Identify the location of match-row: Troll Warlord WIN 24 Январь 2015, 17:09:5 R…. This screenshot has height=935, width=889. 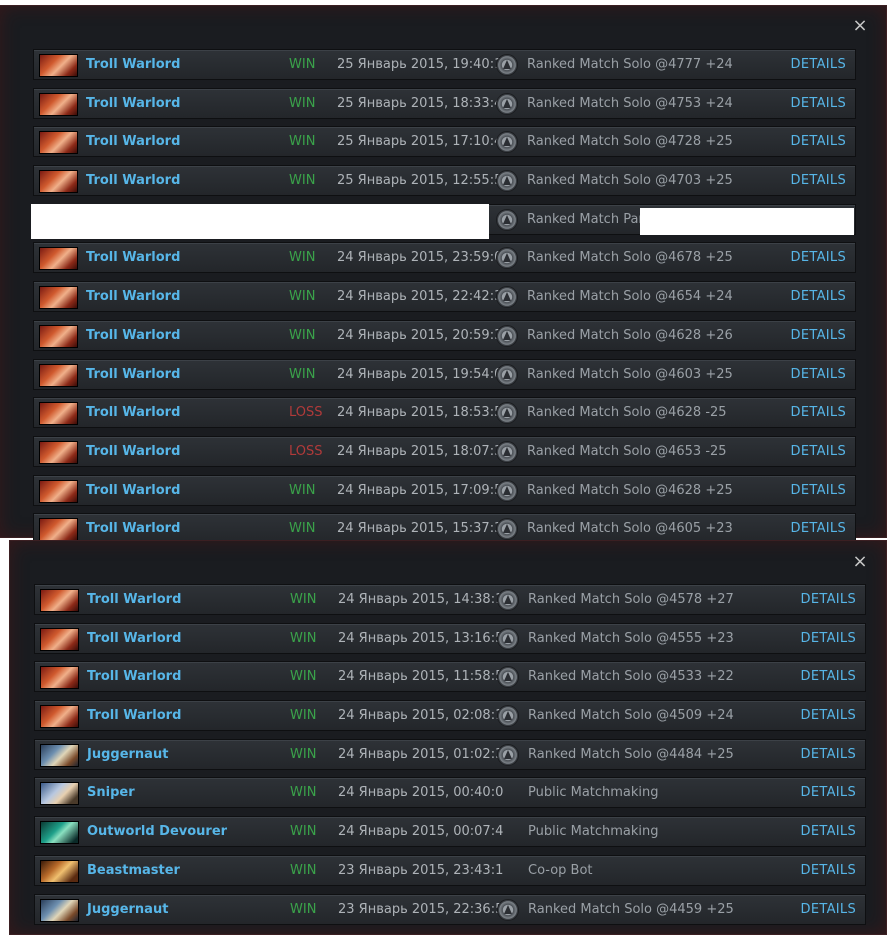
(444, 490).